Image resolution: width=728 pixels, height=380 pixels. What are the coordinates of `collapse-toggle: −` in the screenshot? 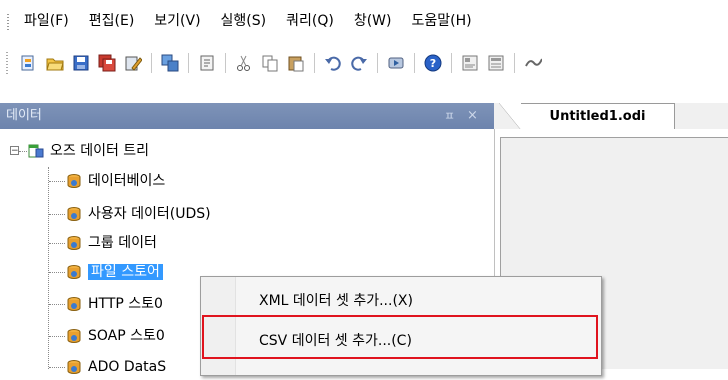 It's located at (14, 151).